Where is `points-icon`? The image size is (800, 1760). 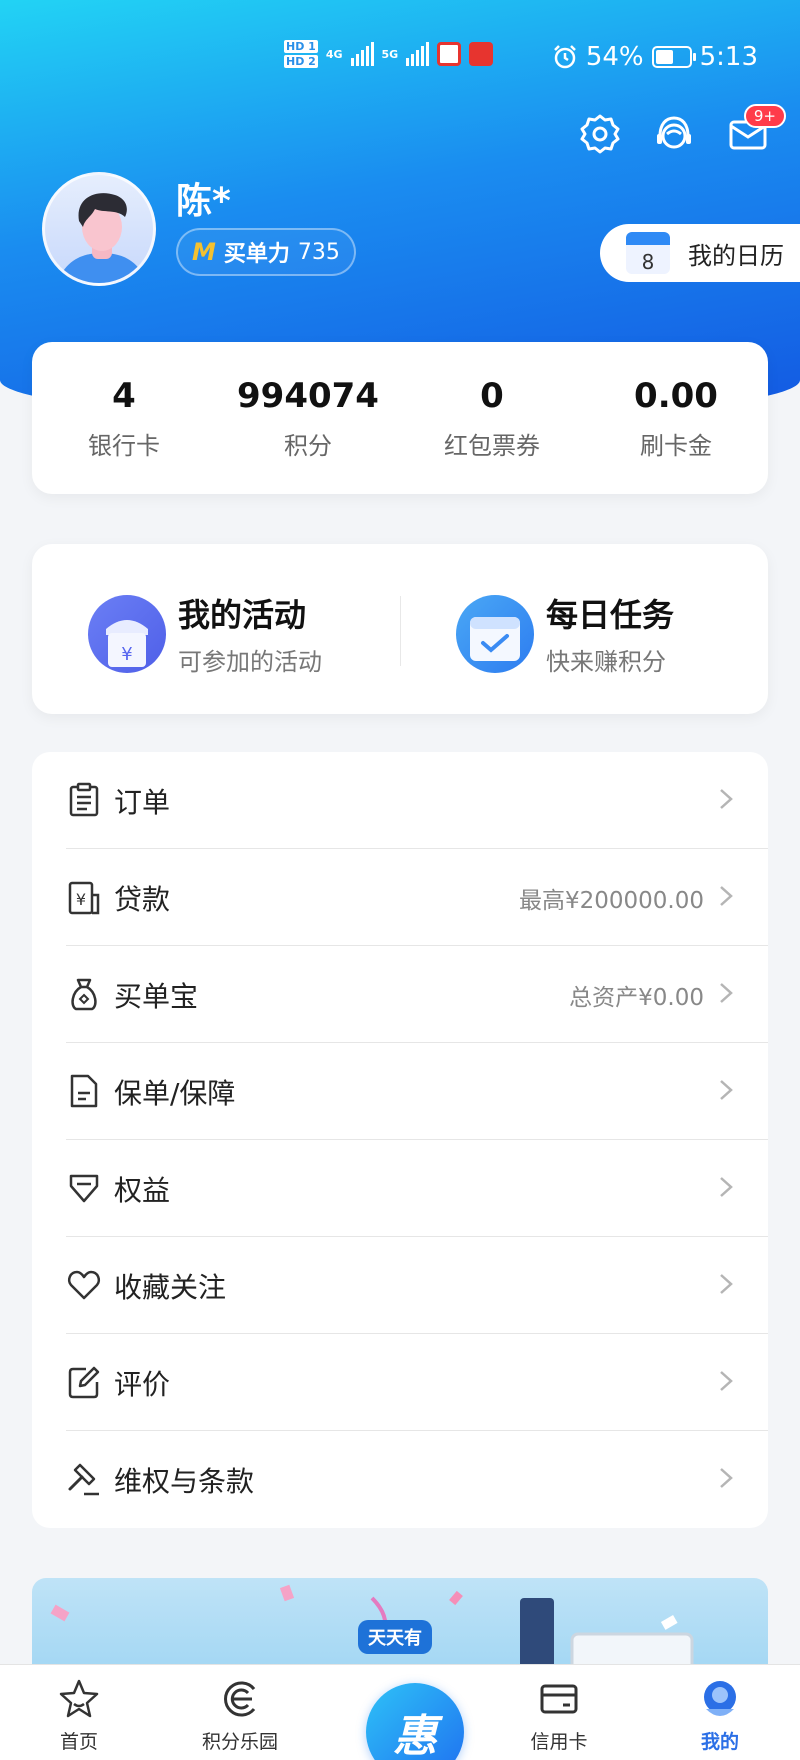
points-icon is located at coordinates (240, 1699).